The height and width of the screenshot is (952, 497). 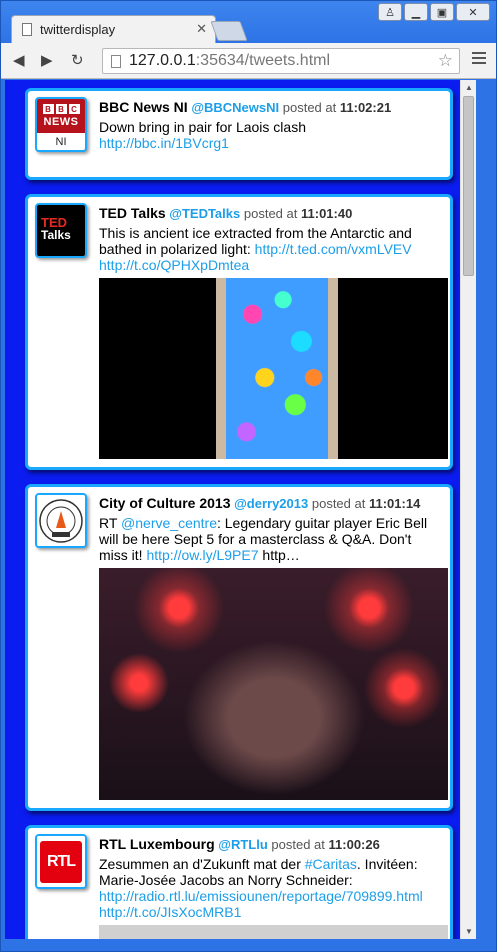 What do you see at coordinates (365, 107) in the screenshot?
I see `tweet-time: 11:02:21` at bounding box center [365, 107].